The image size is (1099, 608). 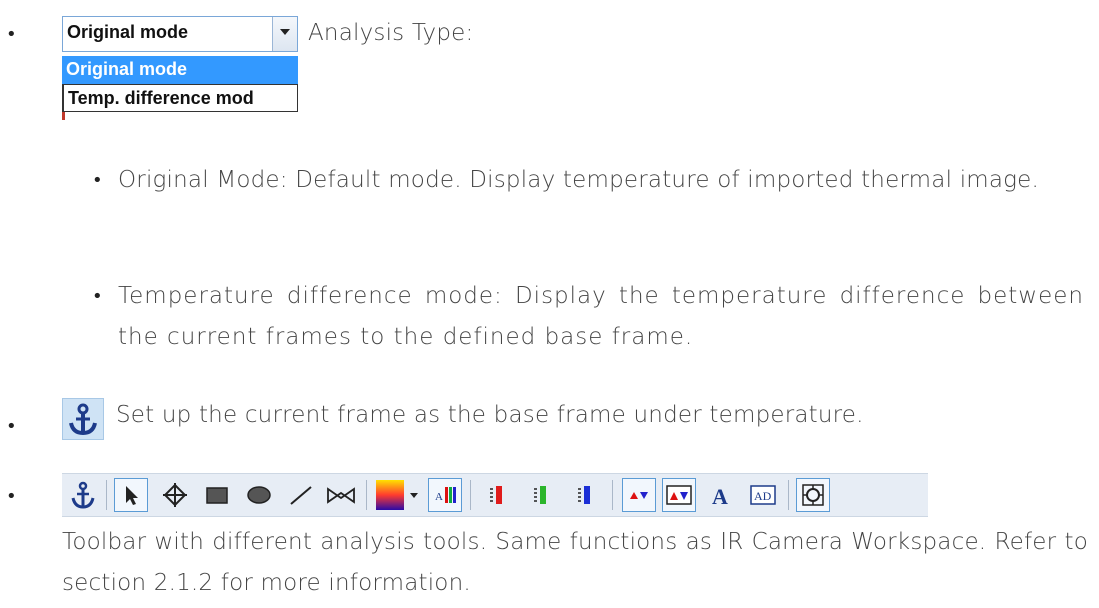 What do you see at coordinates (585, 495) in the screenshot?
I see `blue-bar-icon` at bounding box center [585, 495].